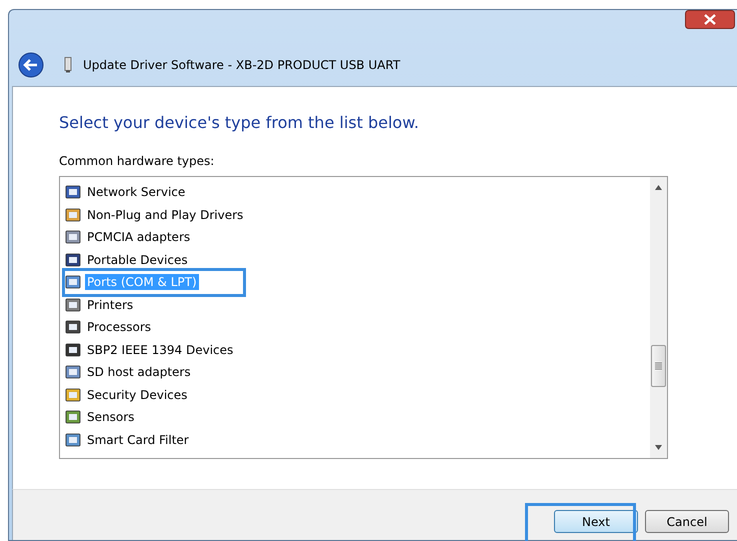 The image size is (737, 541). Describe the element at coordinates (165, 214) in the screenshot. I see `list-item: Non-Plug and Play Drivers` at that location.